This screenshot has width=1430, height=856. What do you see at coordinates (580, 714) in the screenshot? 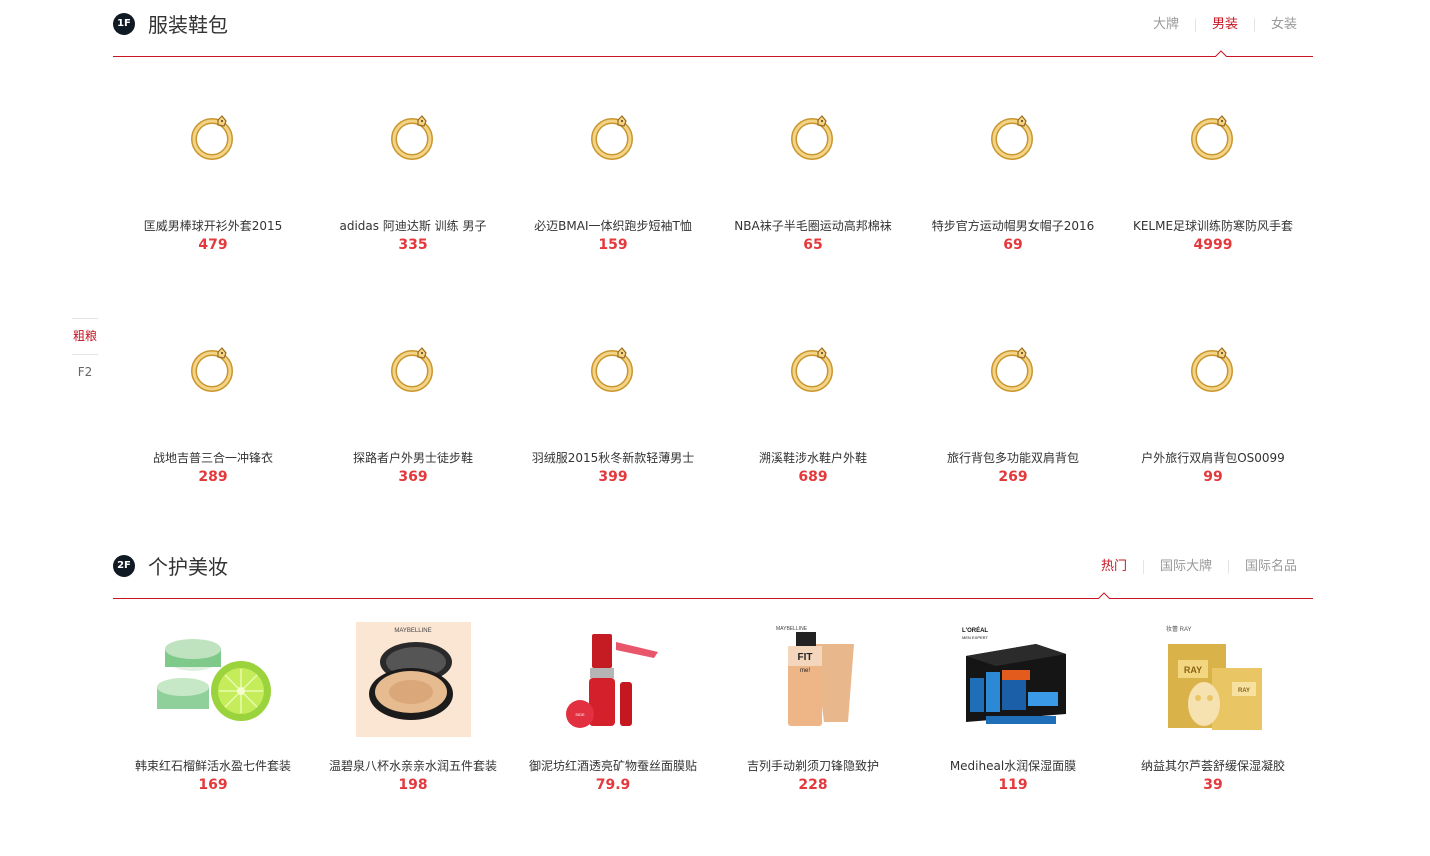
I see `svg-text: SIDE` at bounding box center [580, 714].